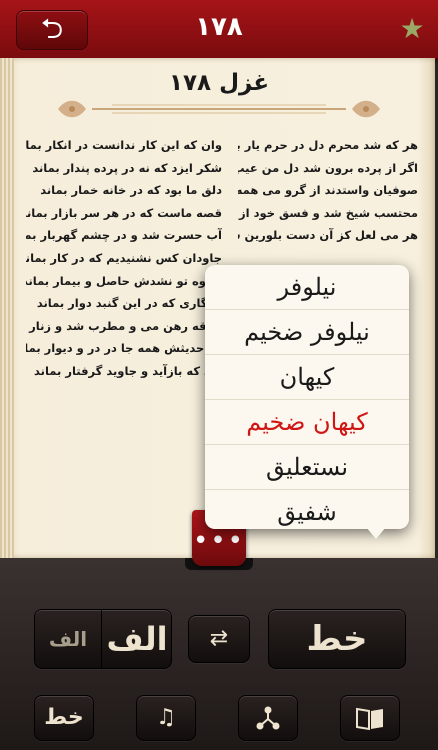  Describe the element at coordinates (219, 27) in the screenshot. I see `page-number: ۱۷۸` at that location.